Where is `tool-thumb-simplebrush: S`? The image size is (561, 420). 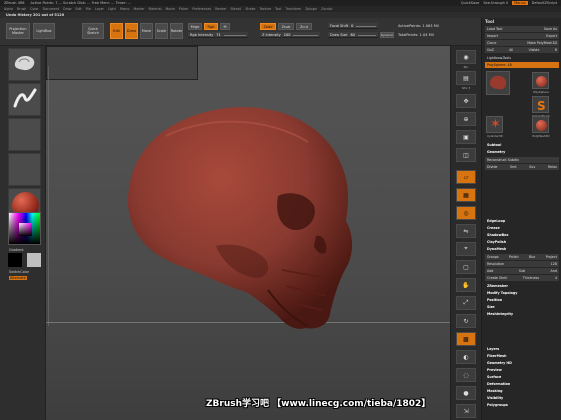 tool-thumb-simplebrush: S is located at coordinates (540, 104).